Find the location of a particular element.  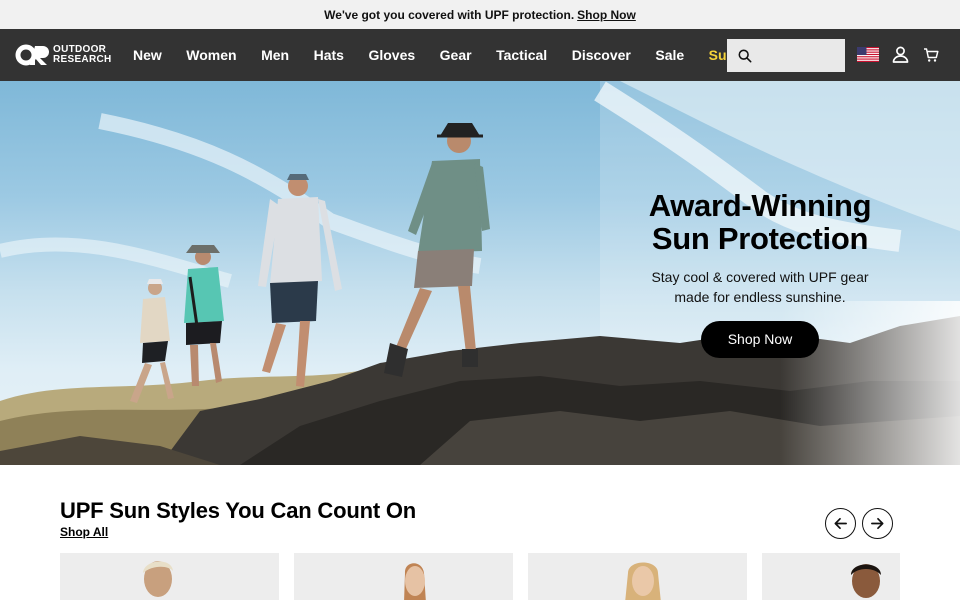

arrow-right-icon is located at coordinates (877, 523).